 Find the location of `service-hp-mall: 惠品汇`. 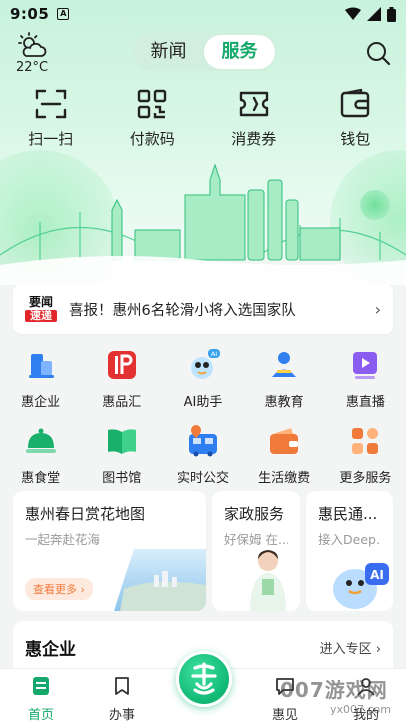

service-hp-mall: 惠品汇 is located at coordinates (121, 381).